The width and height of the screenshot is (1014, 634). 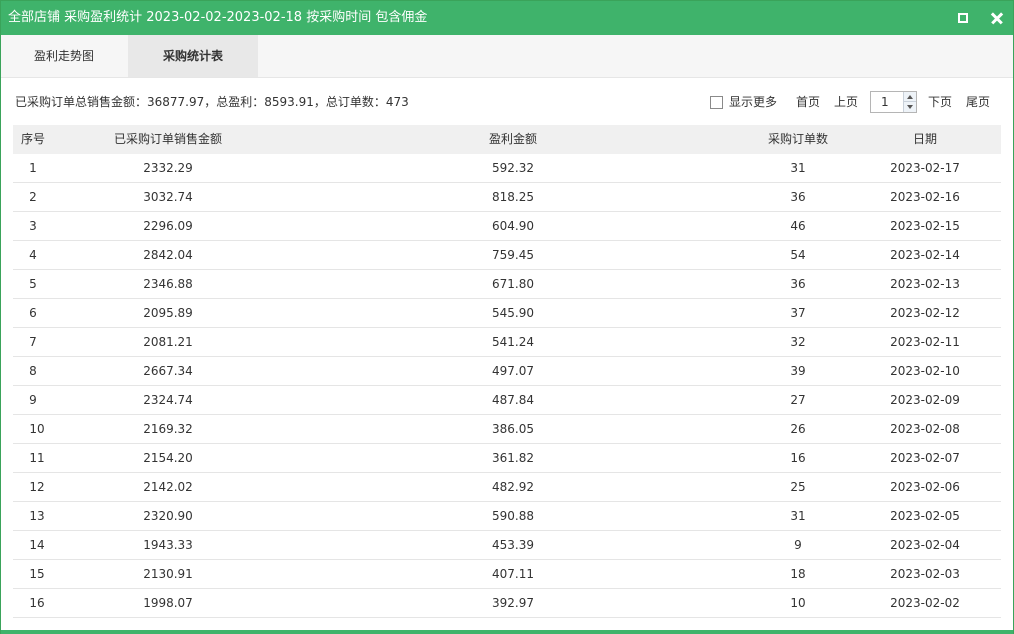 What do you see at coordinates (513, 313) in the screenshot?
I see `table-cell-profit: 545.90` at bounding box center [513, 313].